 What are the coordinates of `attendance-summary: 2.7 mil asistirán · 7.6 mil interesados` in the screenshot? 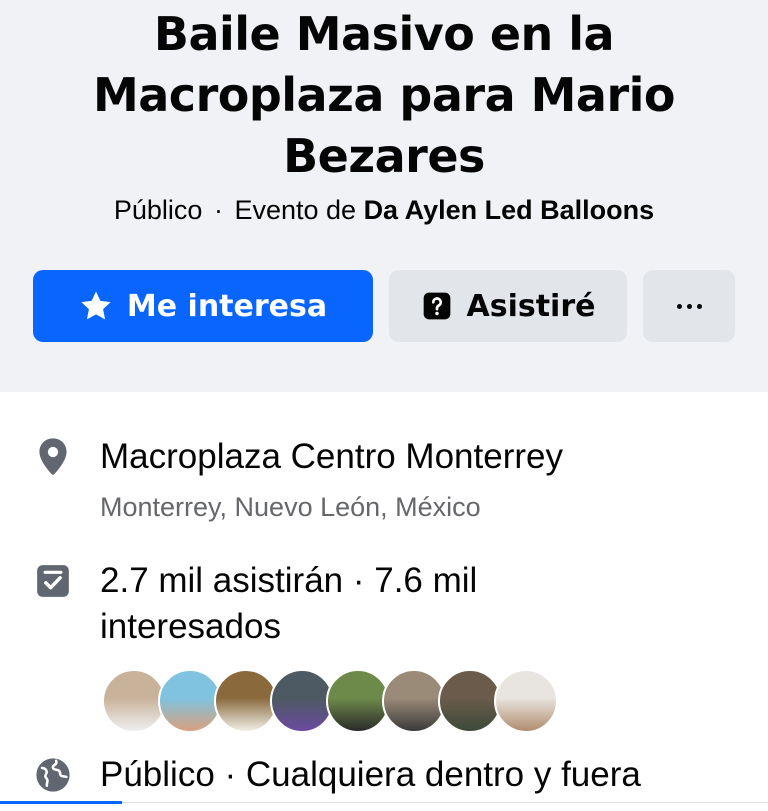 It's located at (380, 604).